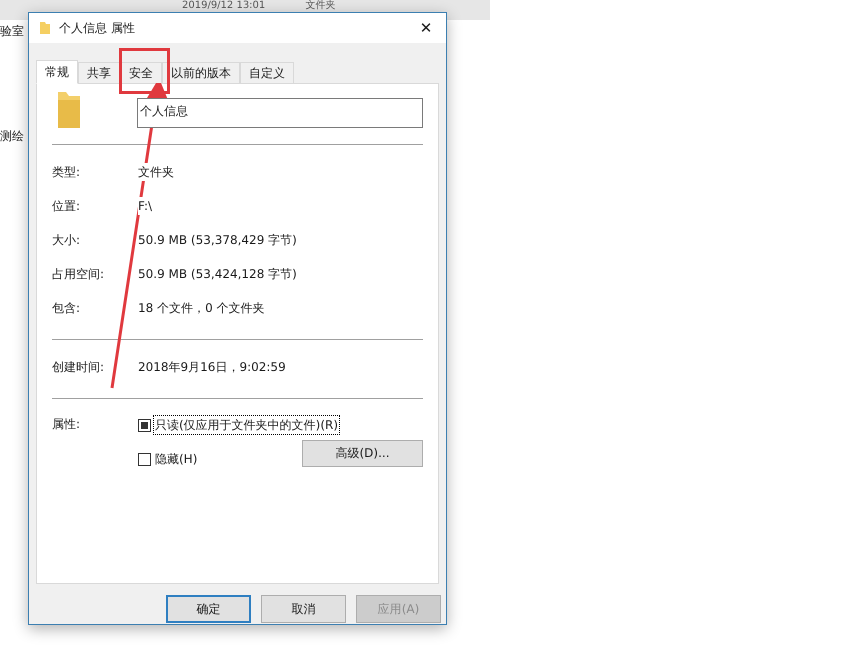  What do you see at coordinates (67, 206) in the screenshot?
I see `property-label: 位置:` at bounding box center [67, 206].